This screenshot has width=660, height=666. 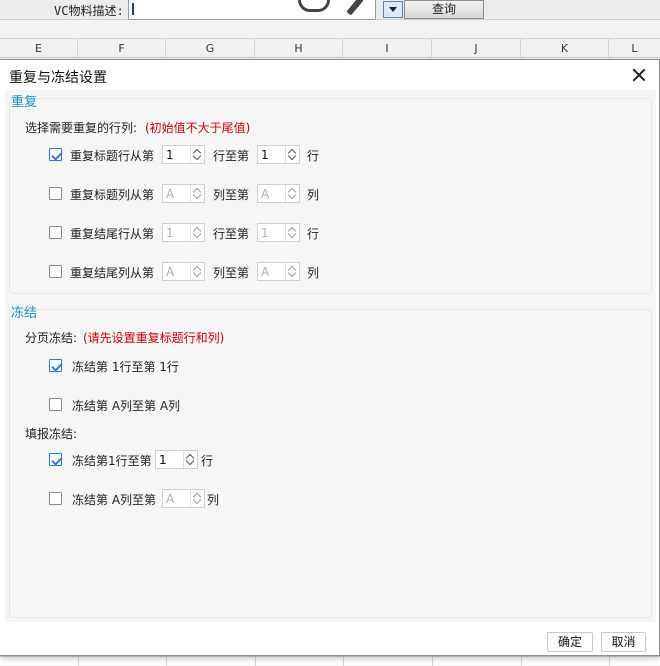 What do you see at coordinates (55, 193) in the screenshot?
I see `repeat-title-col-checkbox` at bounding box center [55, 193].